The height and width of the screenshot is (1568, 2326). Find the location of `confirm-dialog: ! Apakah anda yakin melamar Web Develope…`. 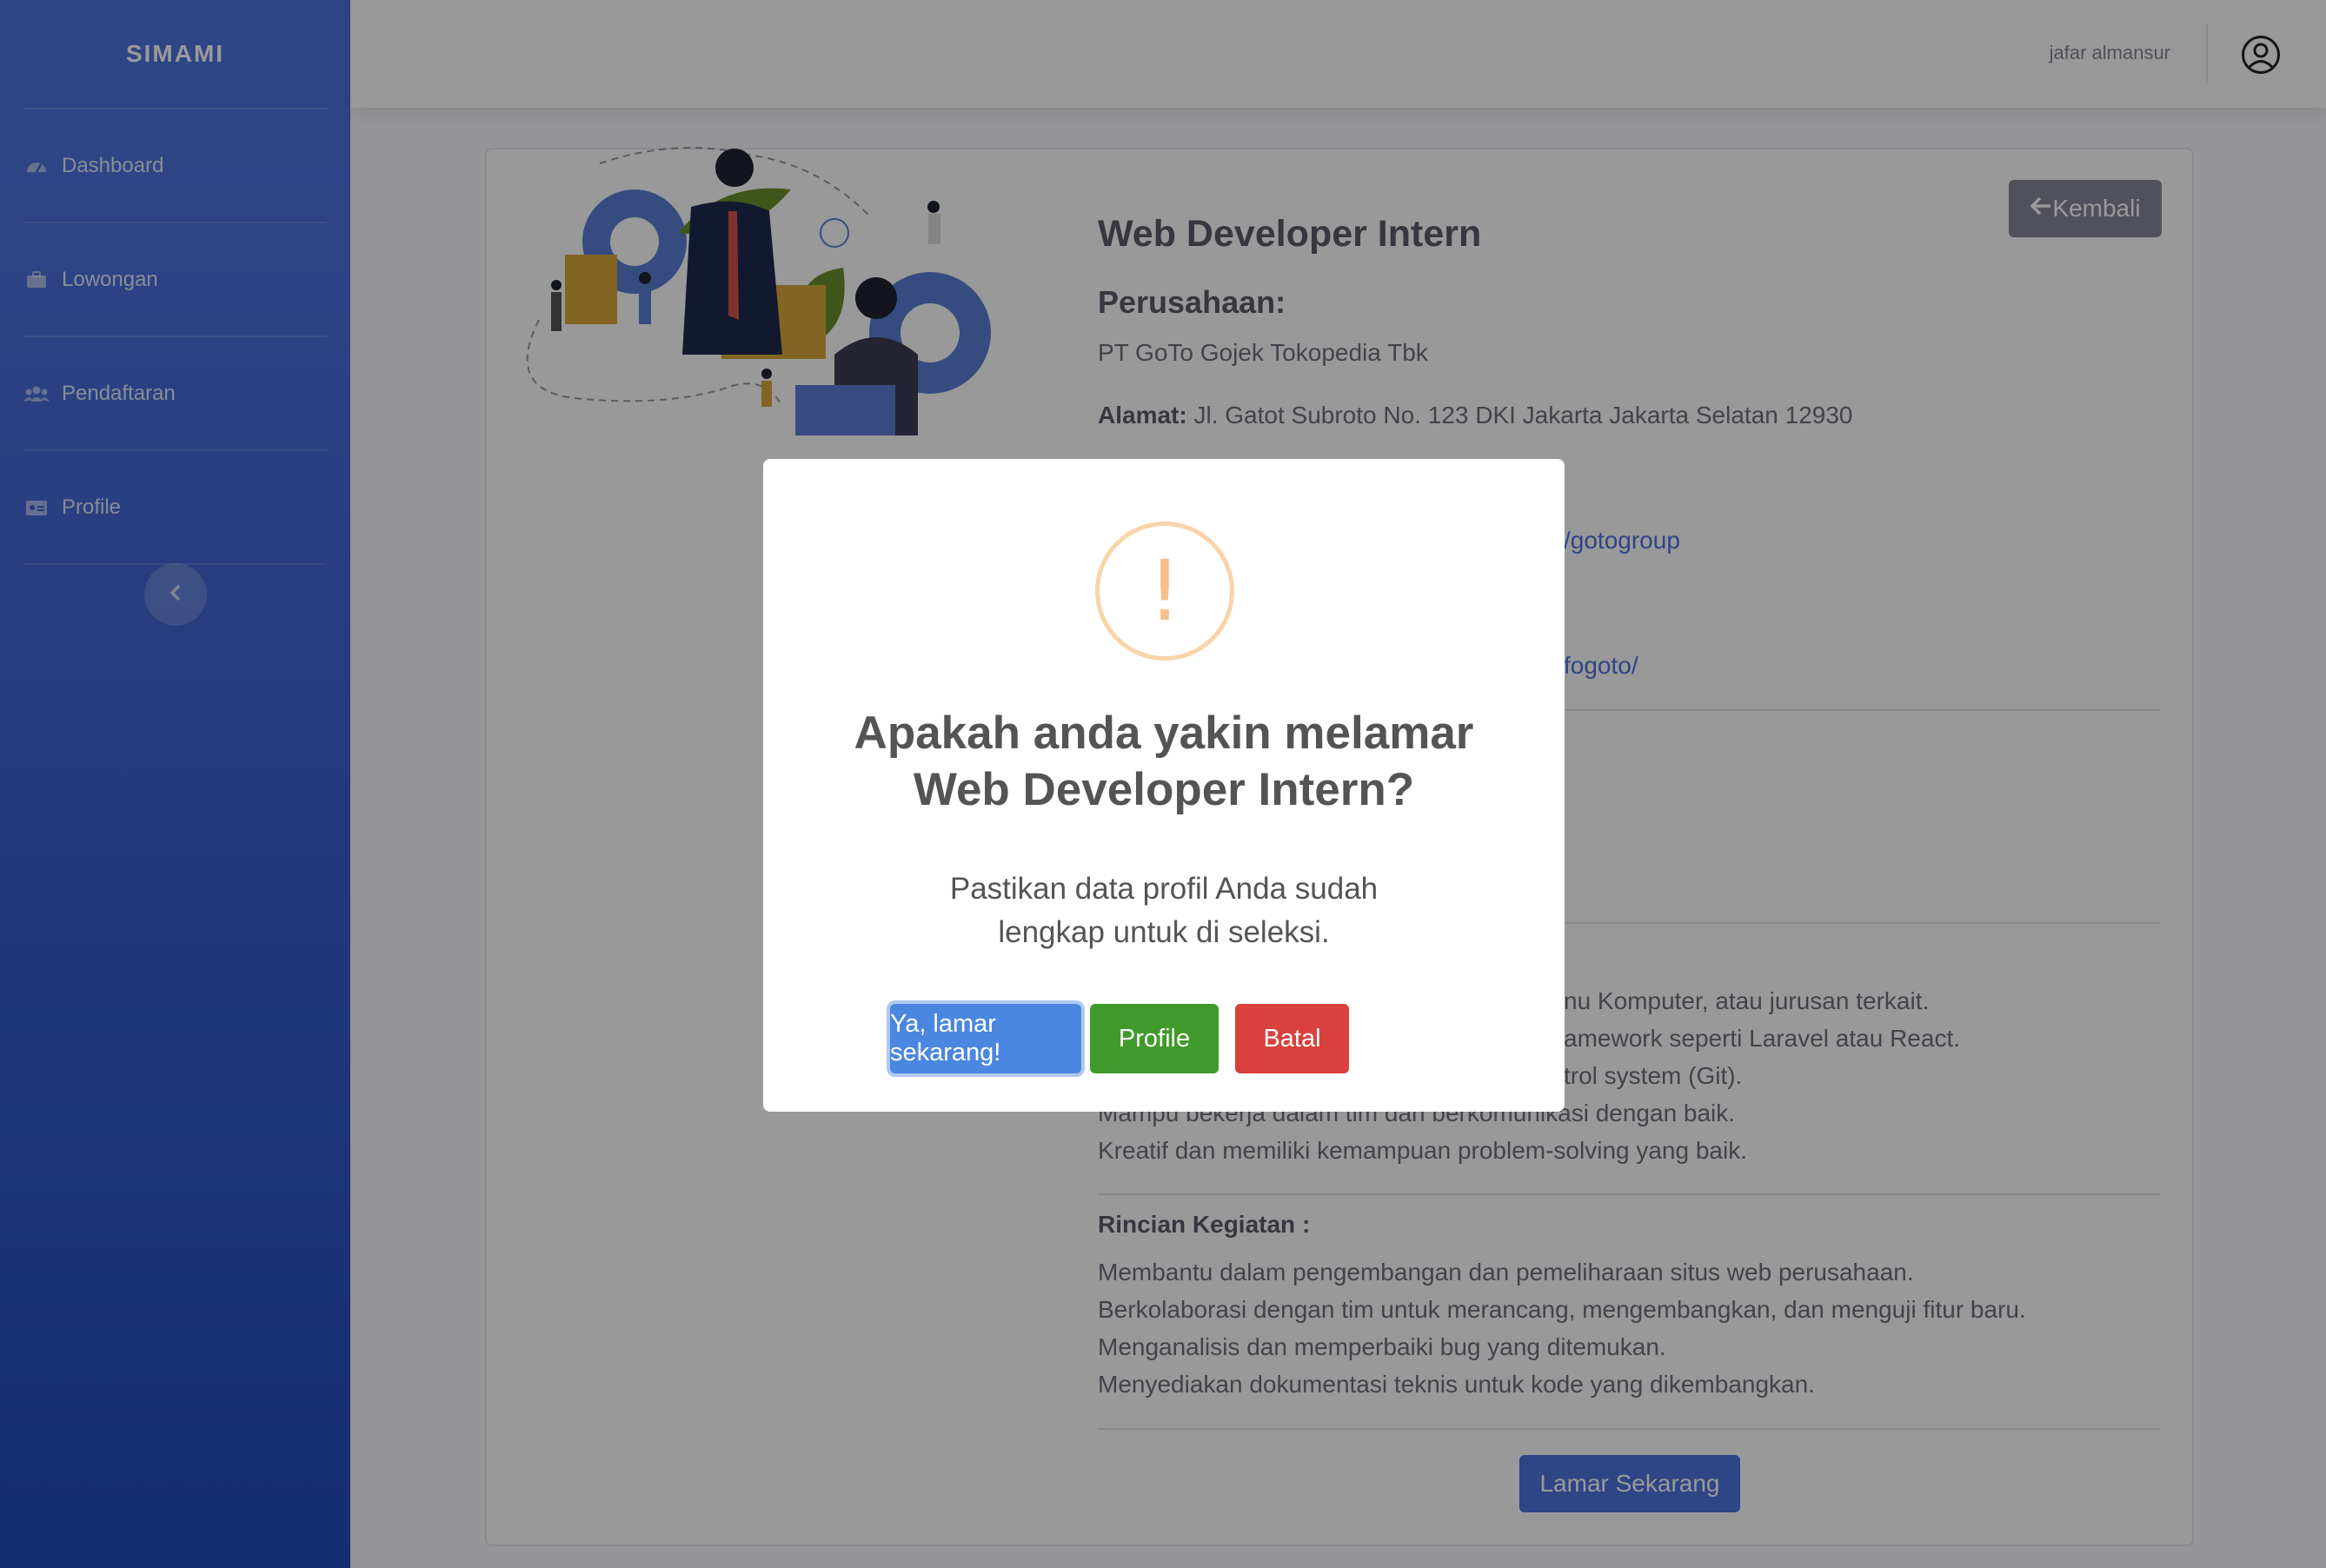

confirm-dialog: ! Apakah anda yakin melamar Web Develope… is located at coordinates (1164, 785).